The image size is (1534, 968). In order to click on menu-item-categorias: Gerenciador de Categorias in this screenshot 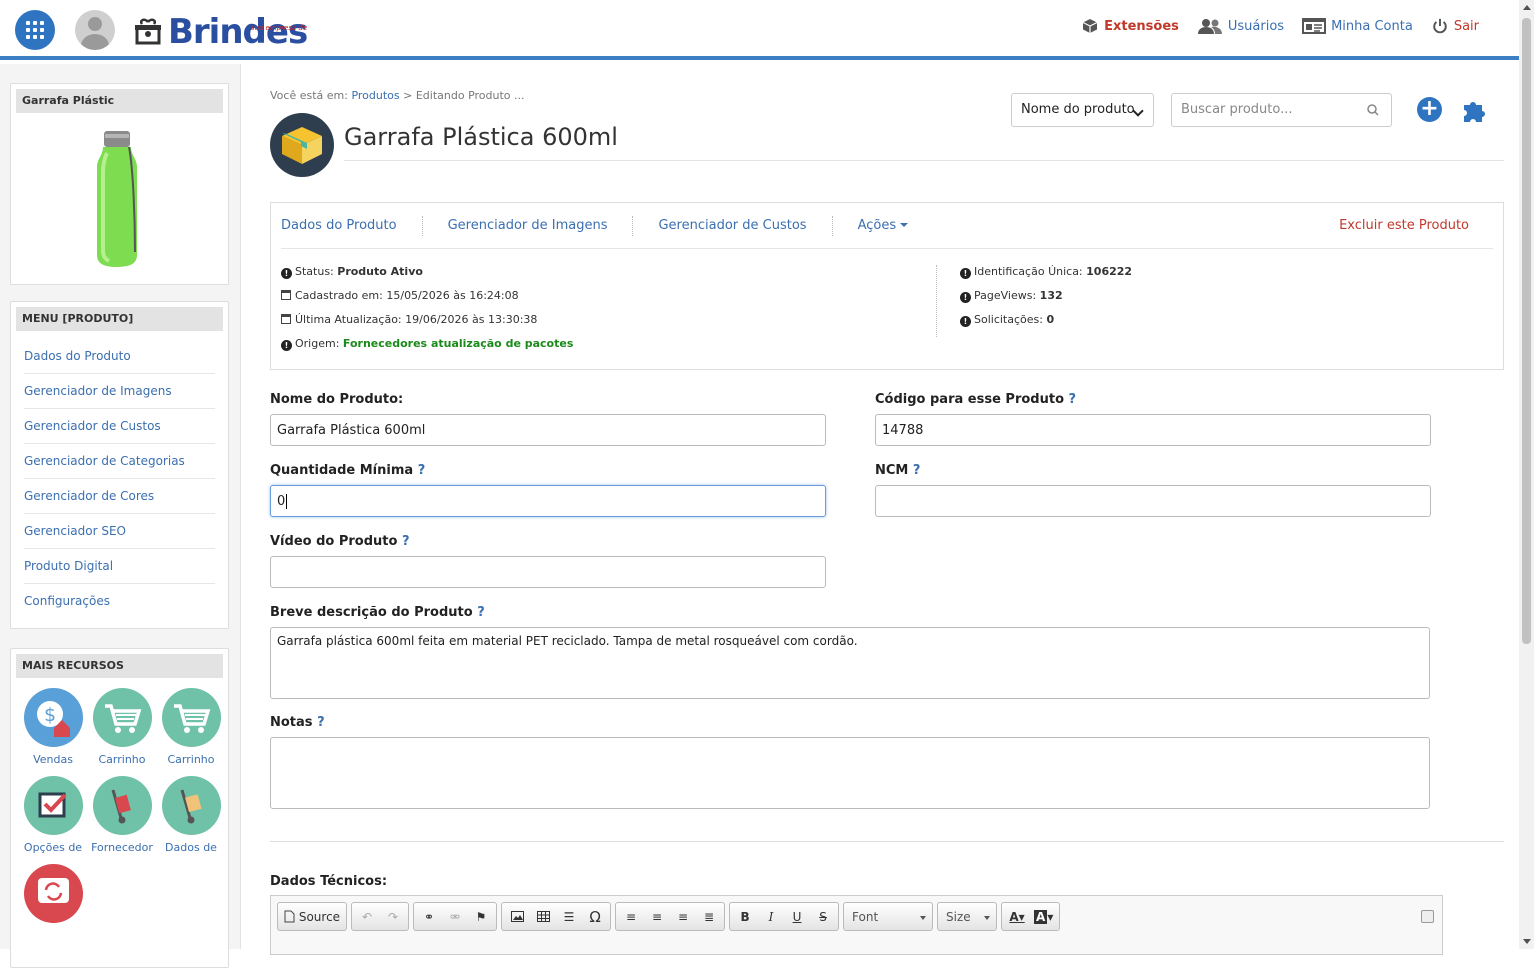, I will do `click(119, 461)`.